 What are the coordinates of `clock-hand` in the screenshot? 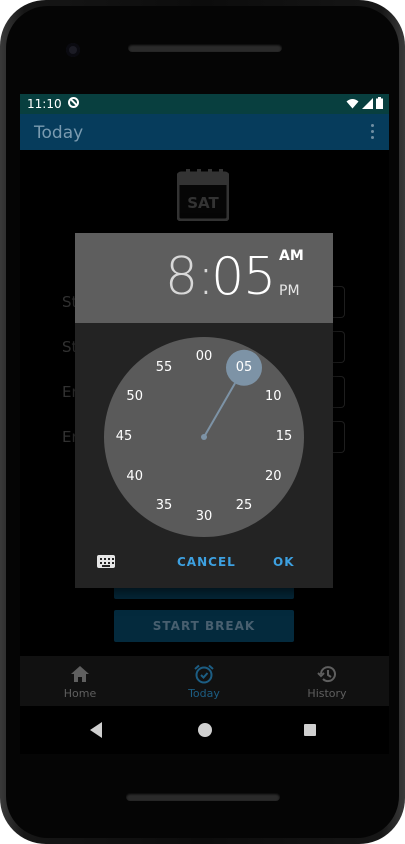 It's located at (219, 410).